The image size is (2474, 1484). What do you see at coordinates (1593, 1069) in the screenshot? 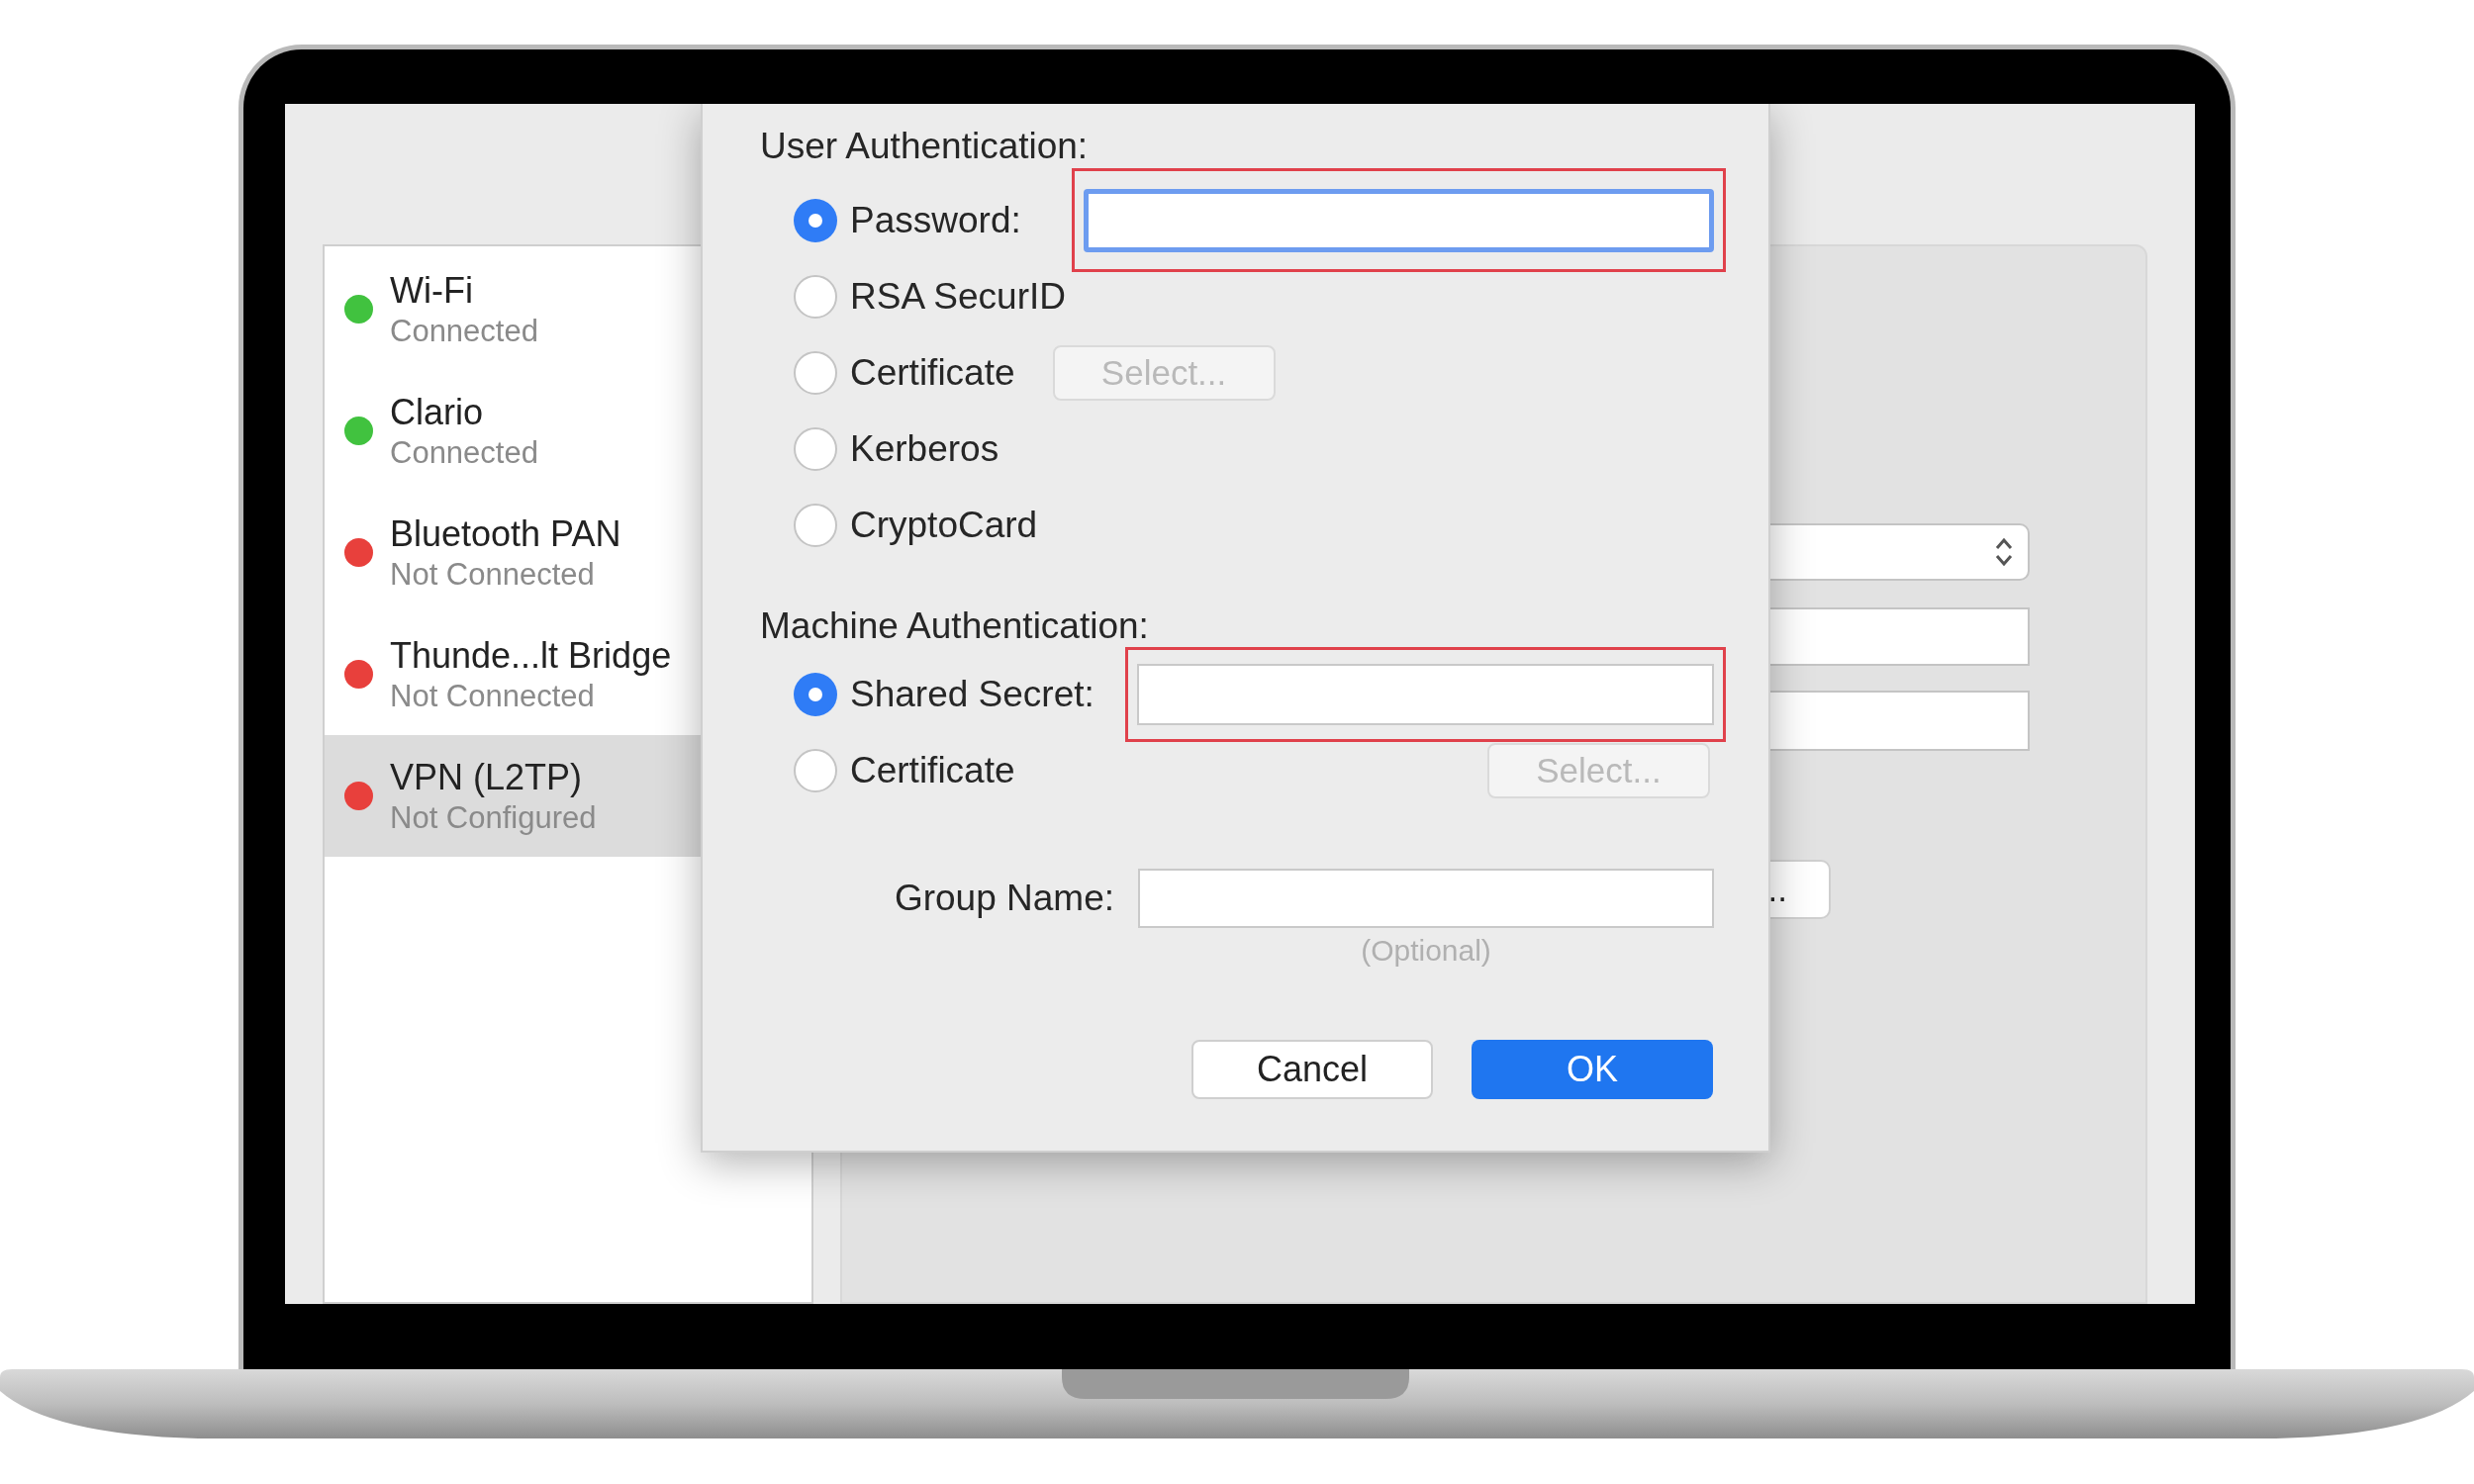
I see `ok-button: OK` at bounding box center [1593, 1069].